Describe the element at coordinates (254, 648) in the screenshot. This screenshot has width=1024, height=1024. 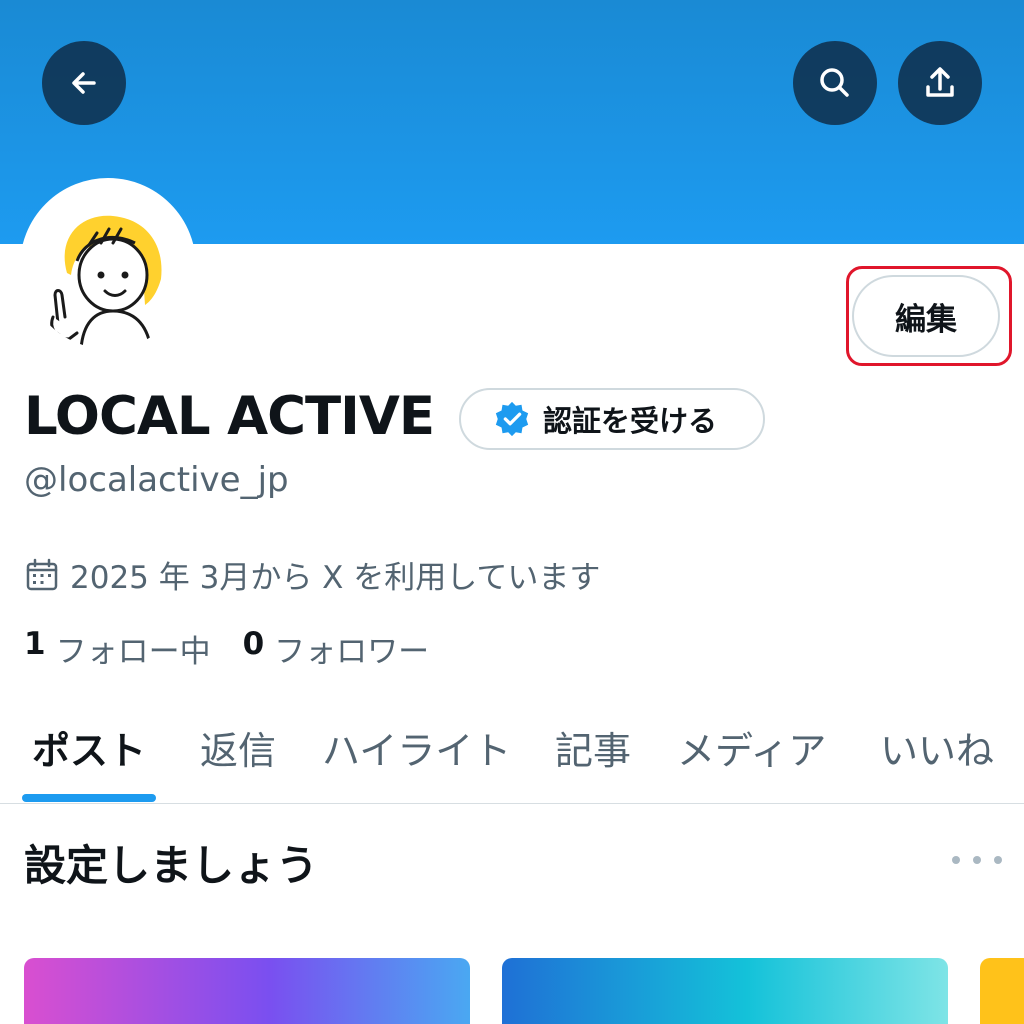
I see `followers-count: 0` at that location.